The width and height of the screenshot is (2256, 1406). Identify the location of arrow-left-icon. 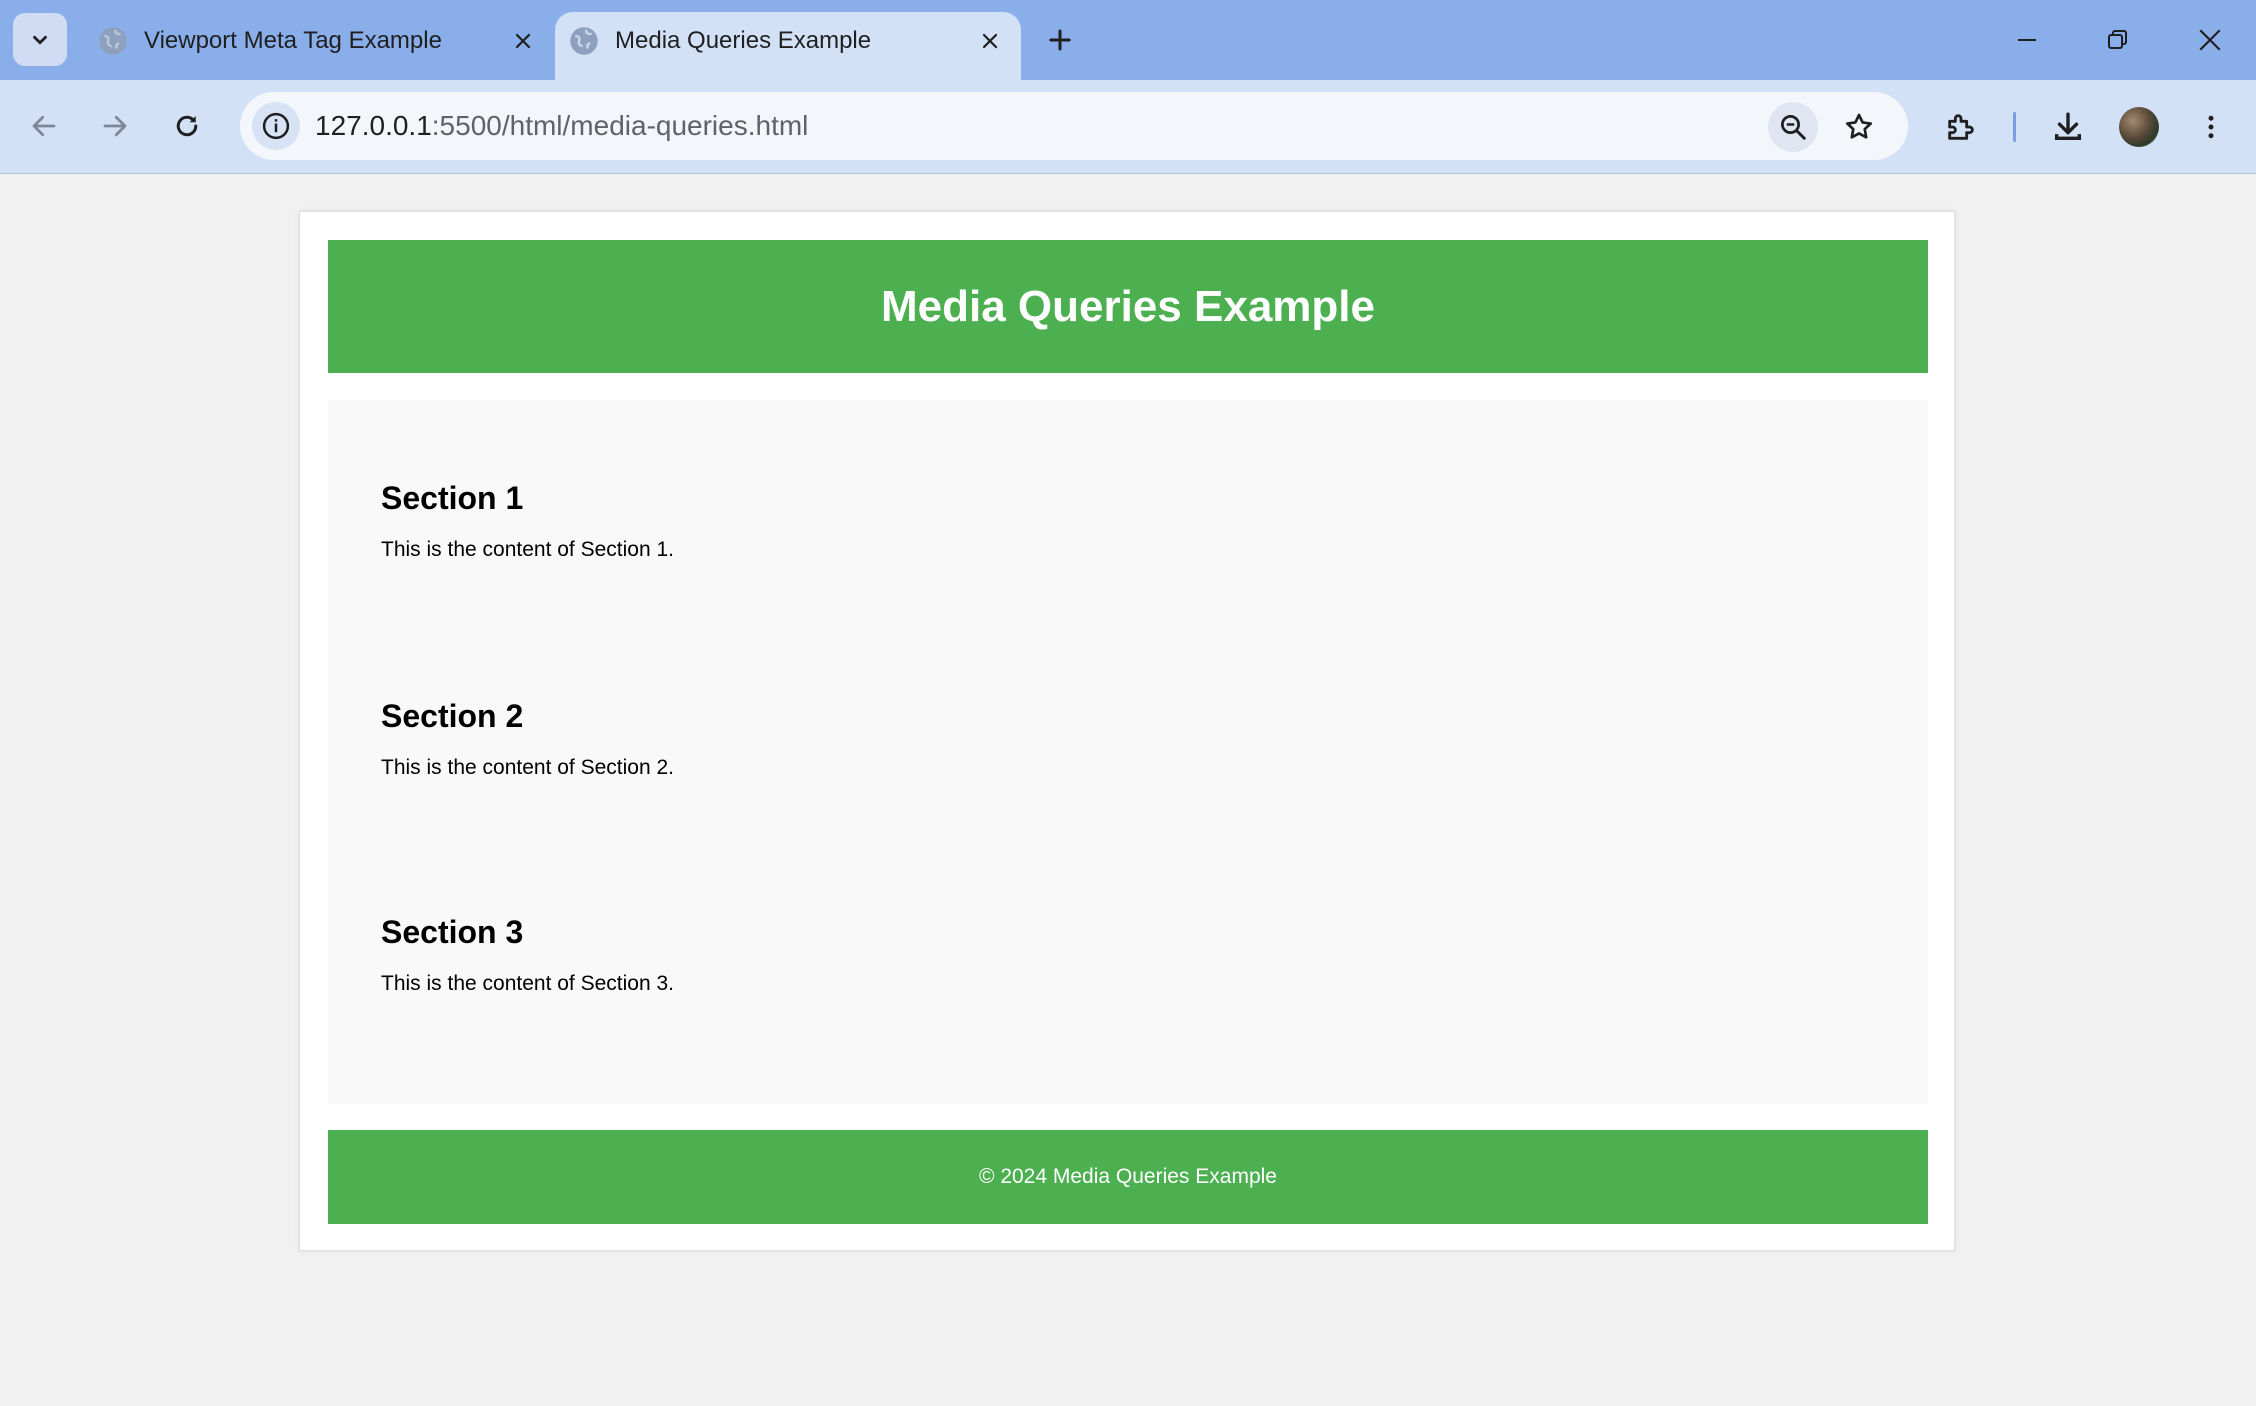
(44, 126).